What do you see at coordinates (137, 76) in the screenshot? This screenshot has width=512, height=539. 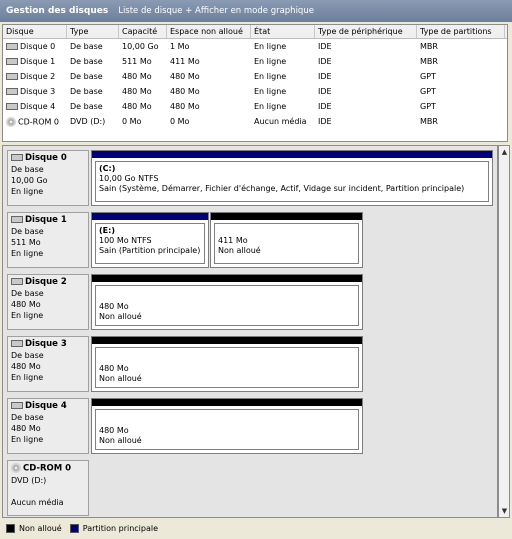 I see `cell-capacity: 480 Mo` at bounding box center [137, 76].